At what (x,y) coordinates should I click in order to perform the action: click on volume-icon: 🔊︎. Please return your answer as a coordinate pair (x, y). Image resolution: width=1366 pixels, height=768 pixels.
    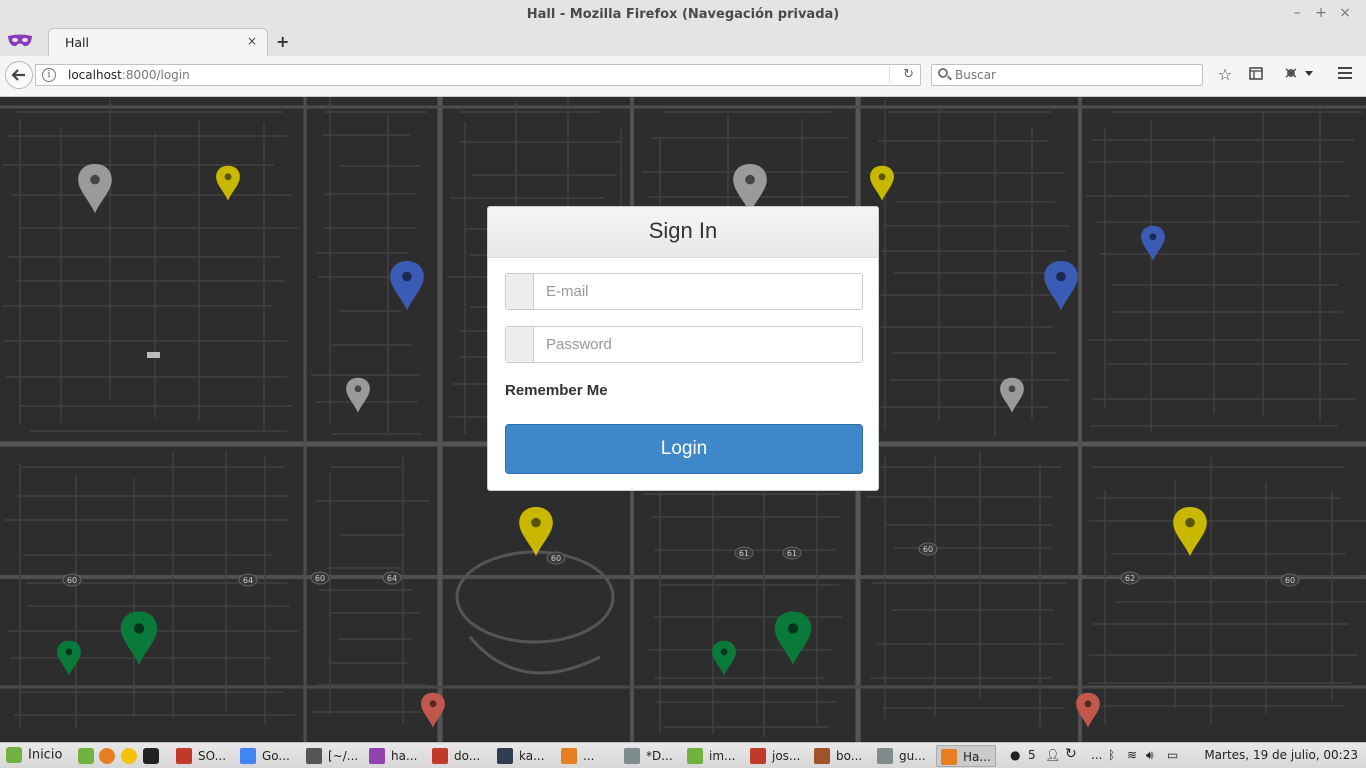
    Looking at the image, I should click on (1150, 755).